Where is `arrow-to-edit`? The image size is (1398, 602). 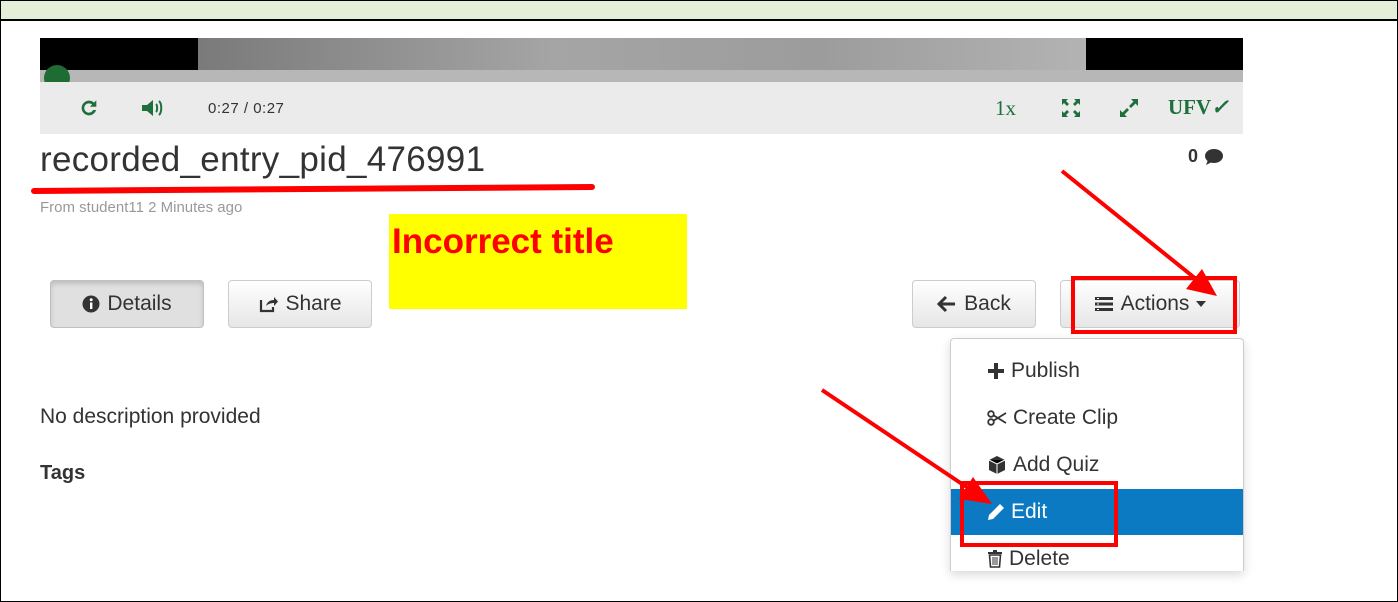
arrow-to-edit is located at coordinates (906, 446).